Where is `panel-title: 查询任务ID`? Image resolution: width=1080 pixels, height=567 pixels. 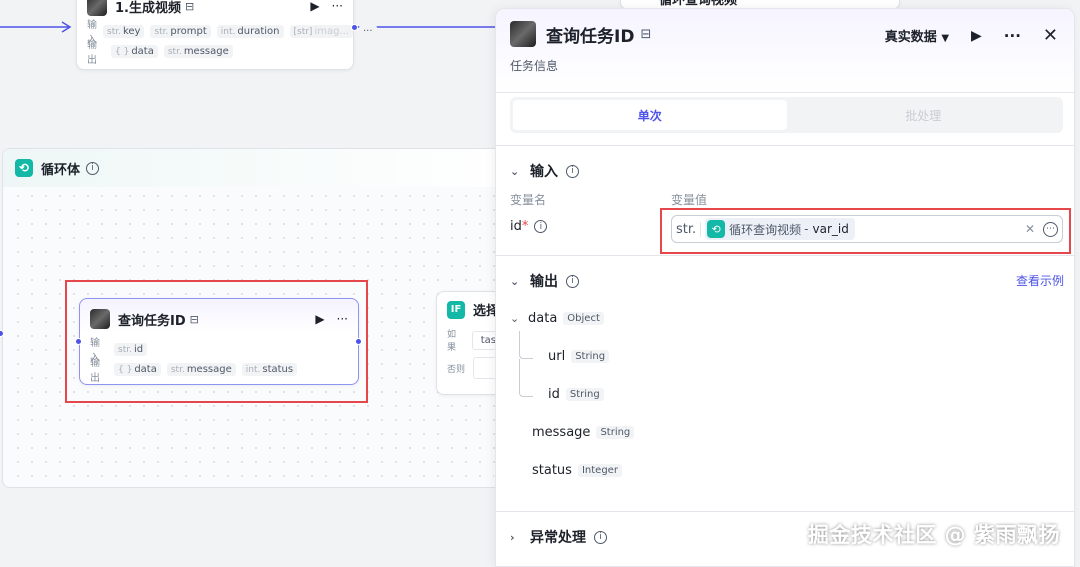
panel-title: 查询任务ID is located at coordinates (590, 36).